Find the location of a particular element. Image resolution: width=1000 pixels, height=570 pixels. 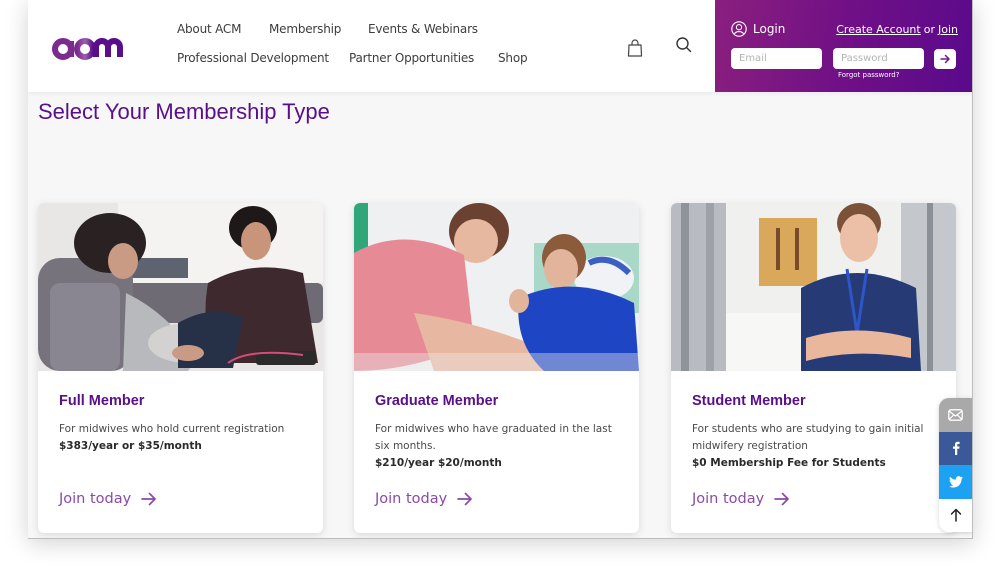

email-icon is located at coordinates (955, 414).